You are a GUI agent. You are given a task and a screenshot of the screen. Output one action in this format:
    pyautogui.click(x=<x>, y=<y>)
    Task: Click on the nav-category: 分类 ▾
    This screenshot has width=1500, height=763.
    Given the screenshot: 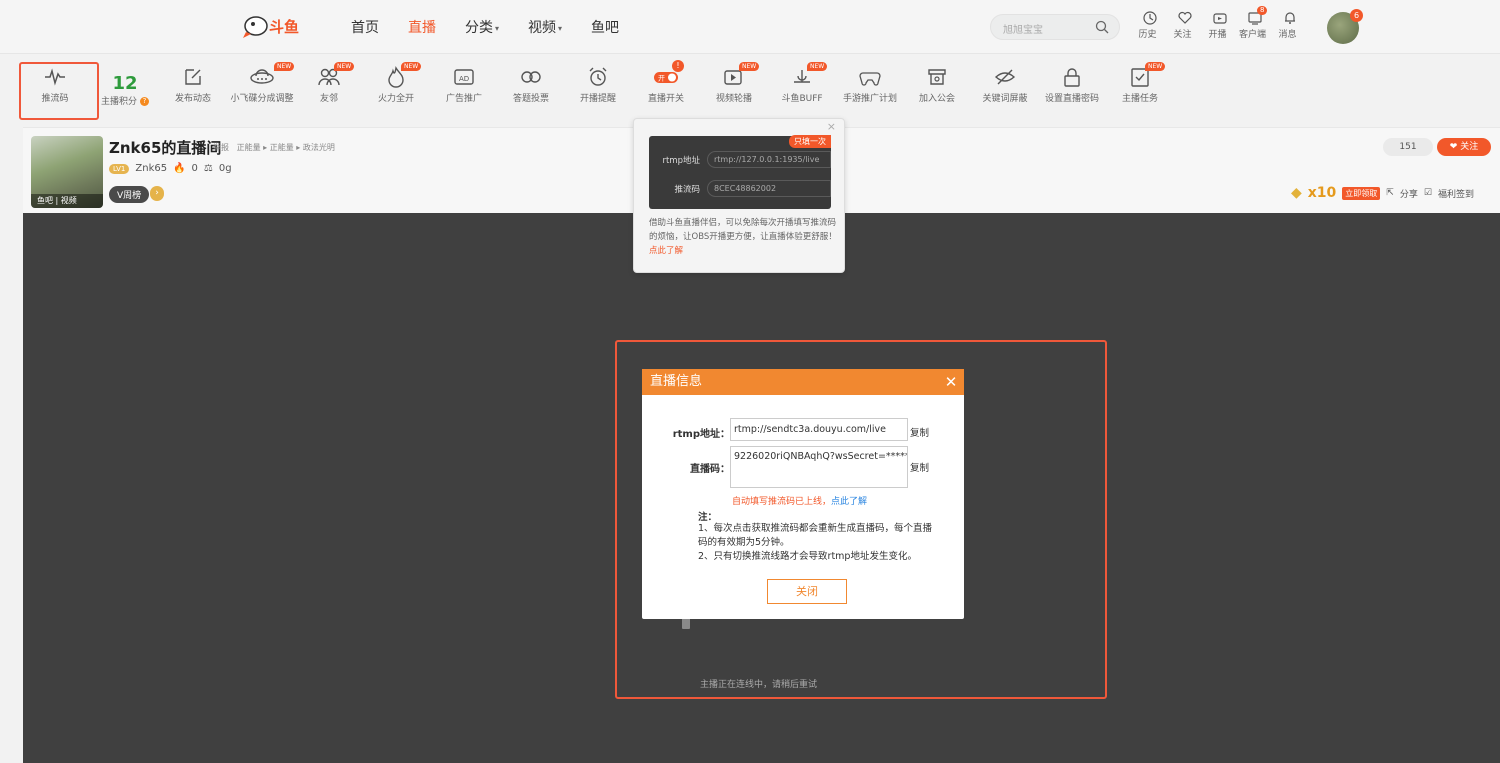 What is the action you would take?
    pyautogui.click(x=482, y=27)
    